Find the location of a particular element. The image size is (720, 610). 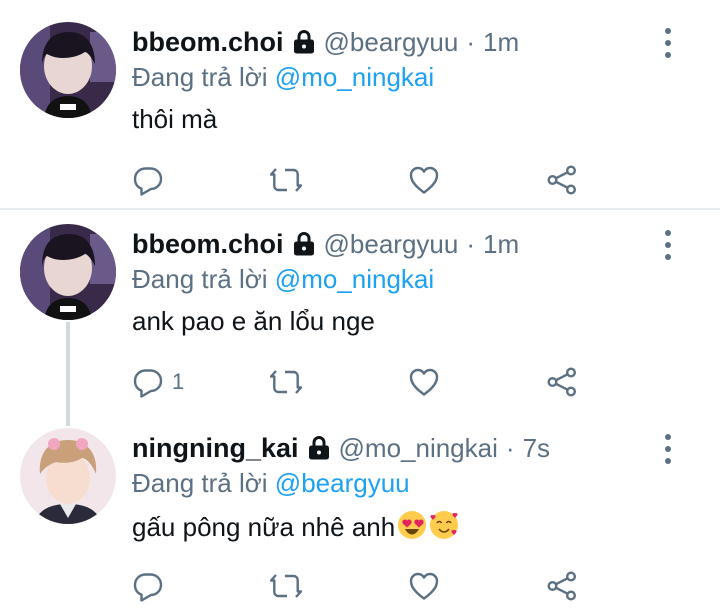

tweet-text: gấu pông nữa nhê anh is located at coordinates (295, 526).